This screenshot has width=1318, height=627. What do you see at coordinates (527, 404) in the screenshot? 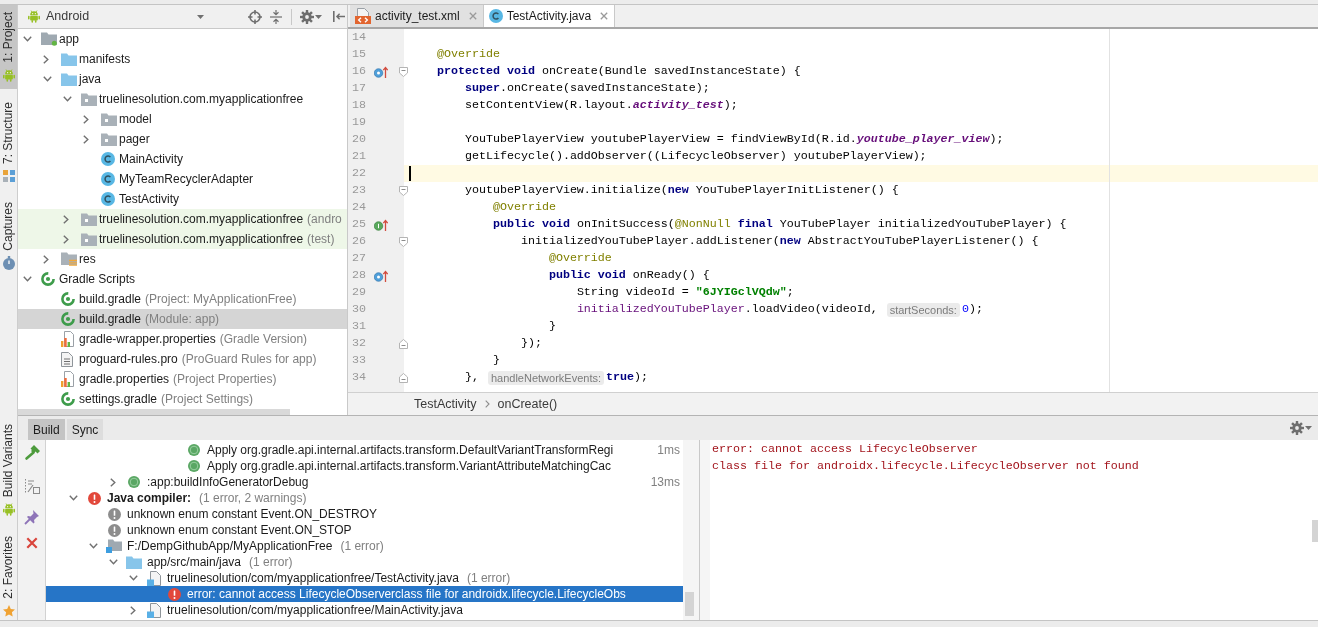
I see `breadcrumb-item: onCreate()` at bounding box center [527, 404].